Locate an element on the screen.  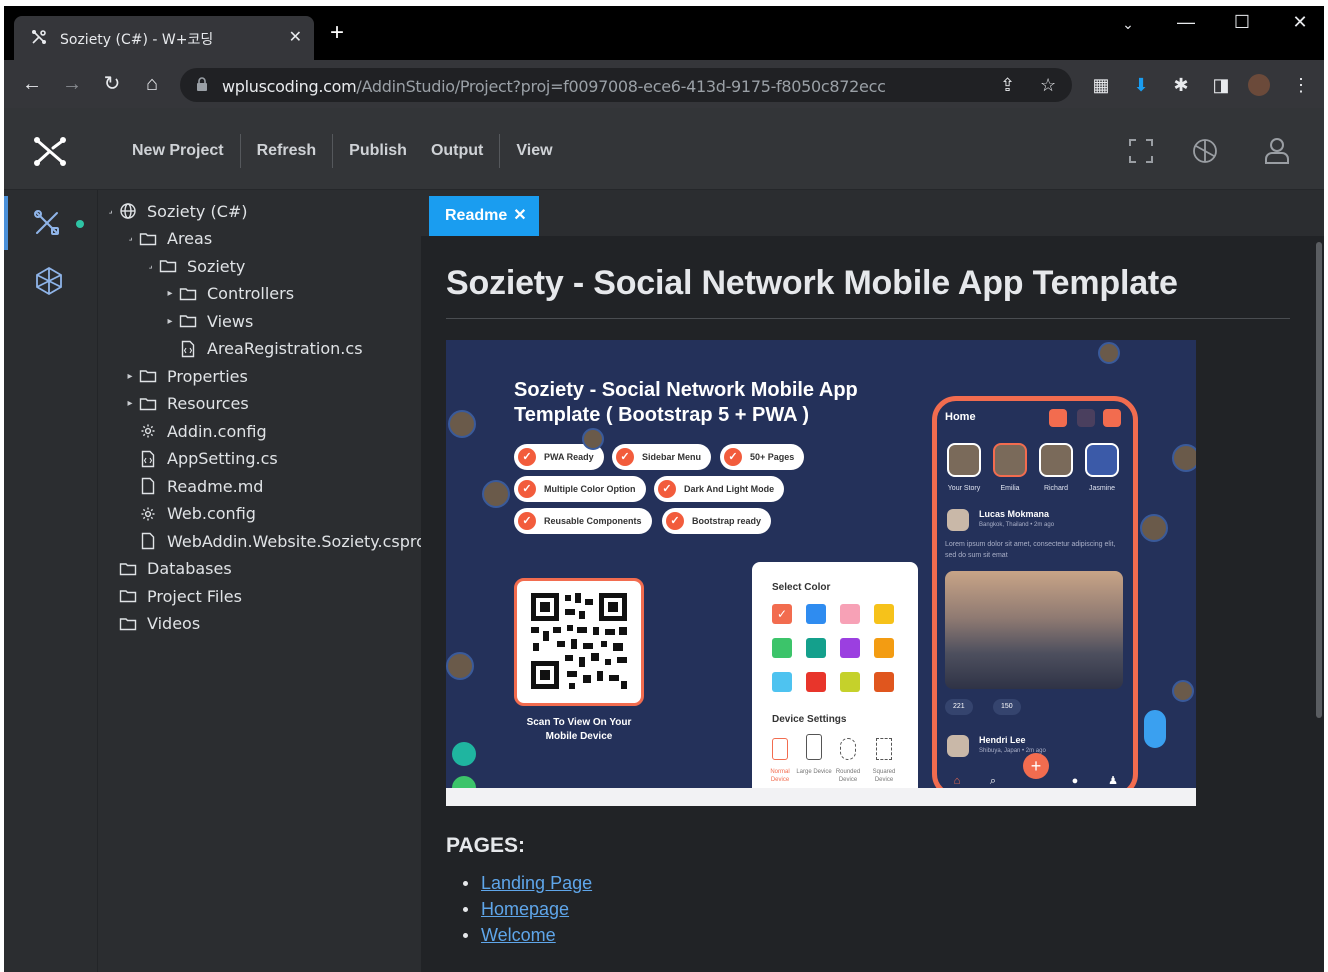
feature-pill: ✓ Reusable Components is located at coordinates (583, 521).